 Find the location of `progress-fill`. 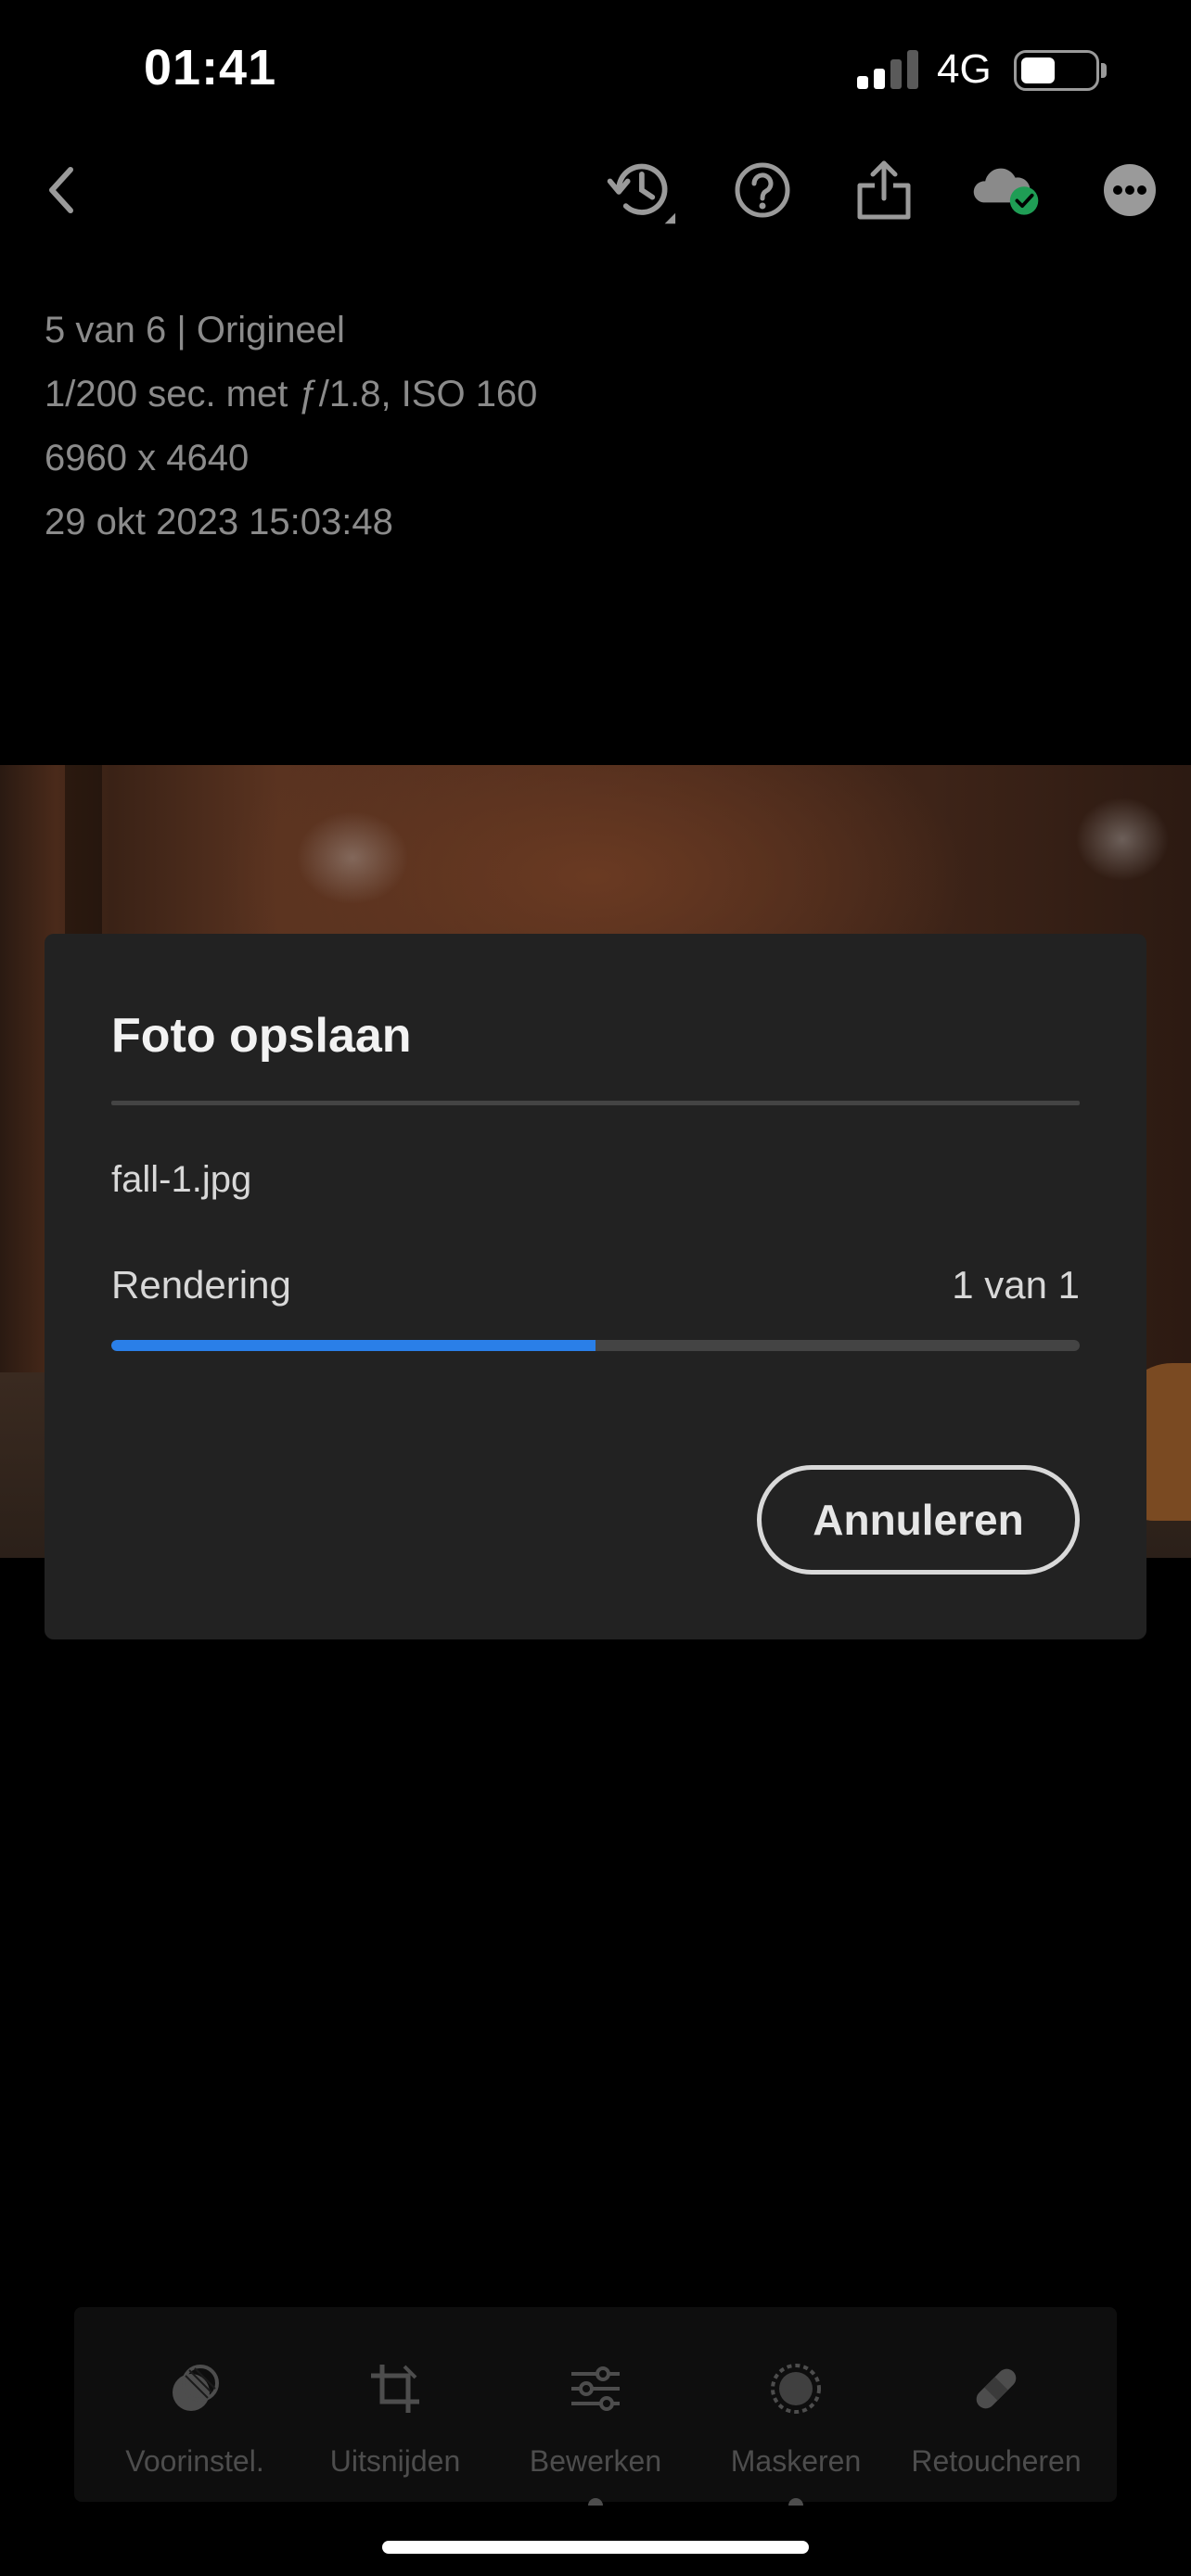

progress-fill is located at coordinates (353, 1345).